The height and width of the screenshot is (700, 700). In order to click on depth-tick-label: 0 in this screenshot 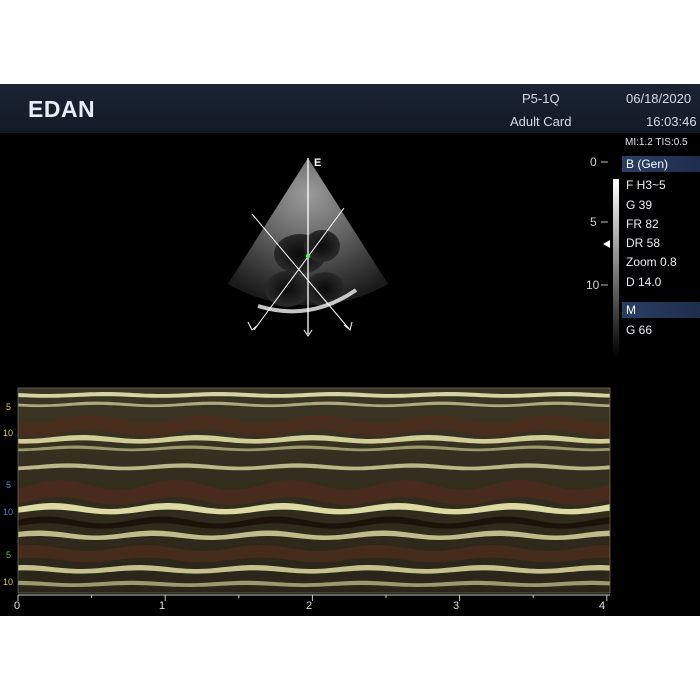, I will do `click(593, 162)`.